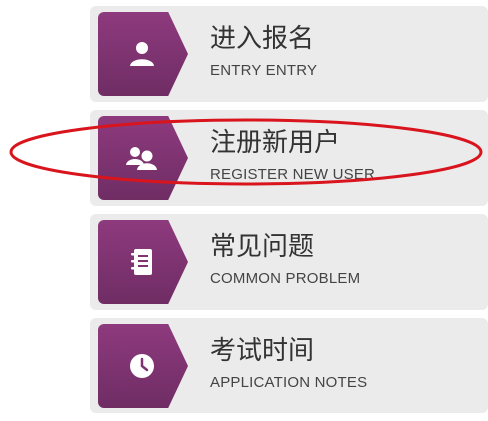  What do you see at coordinates (285, 278) in the screenshot?
I see `menu-item-subtitle: COMMON PROBLEM` at bounding box center [285, 278].